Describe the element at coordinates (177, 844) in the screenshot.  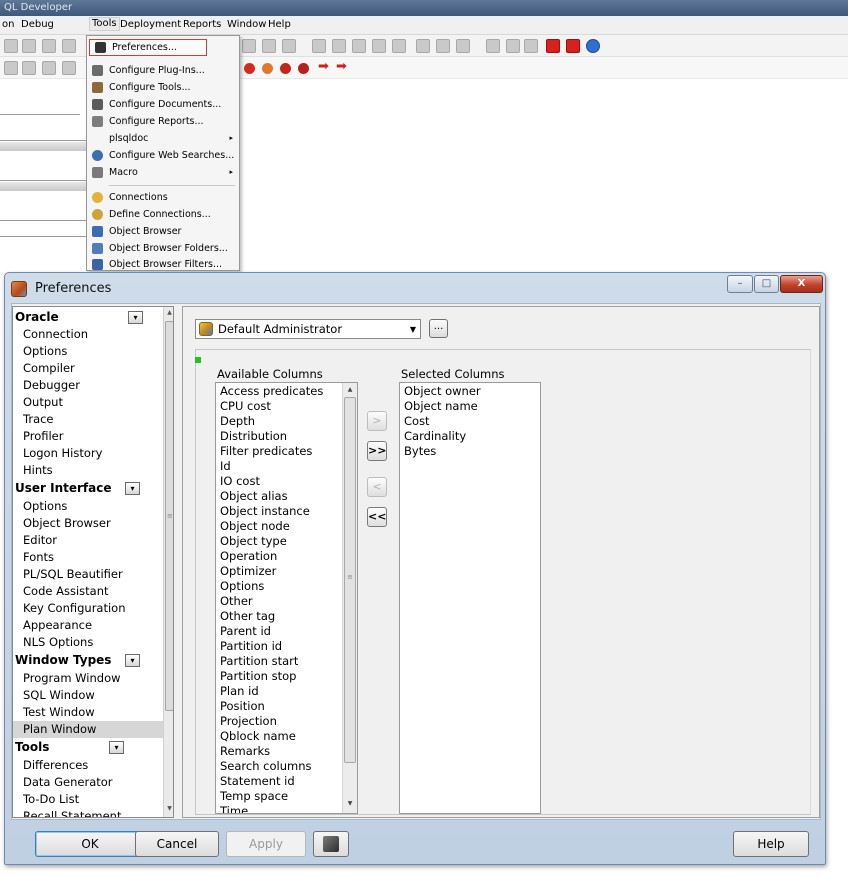
I see `cancel-button: Cancel` at that location.